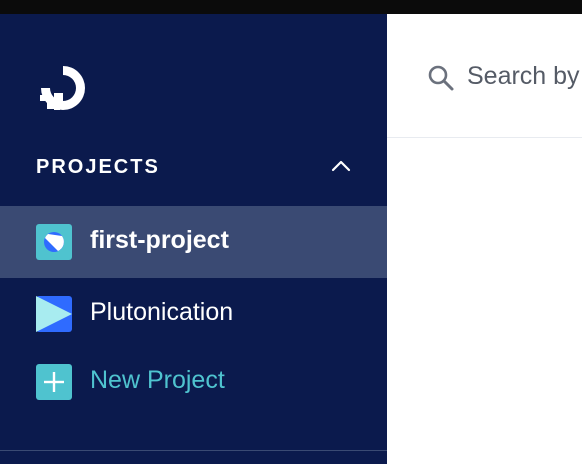  I want to click on search-icon, so click(441, 78).